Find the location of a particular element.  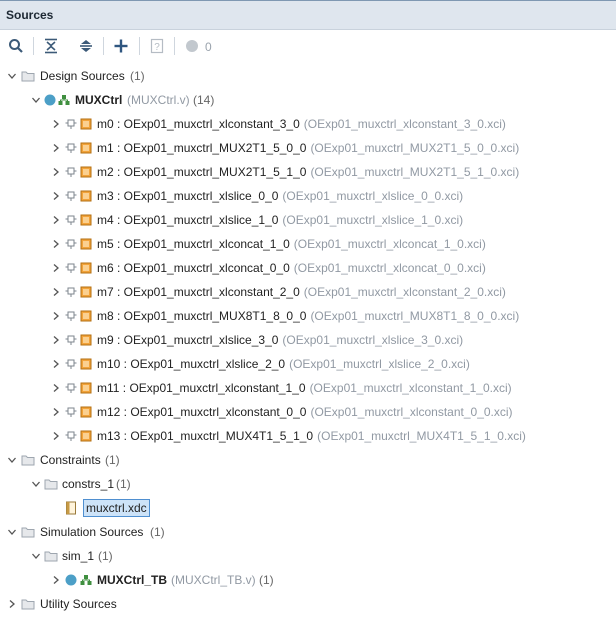

tree-label: Constraints is located at coordinates (70, 460).